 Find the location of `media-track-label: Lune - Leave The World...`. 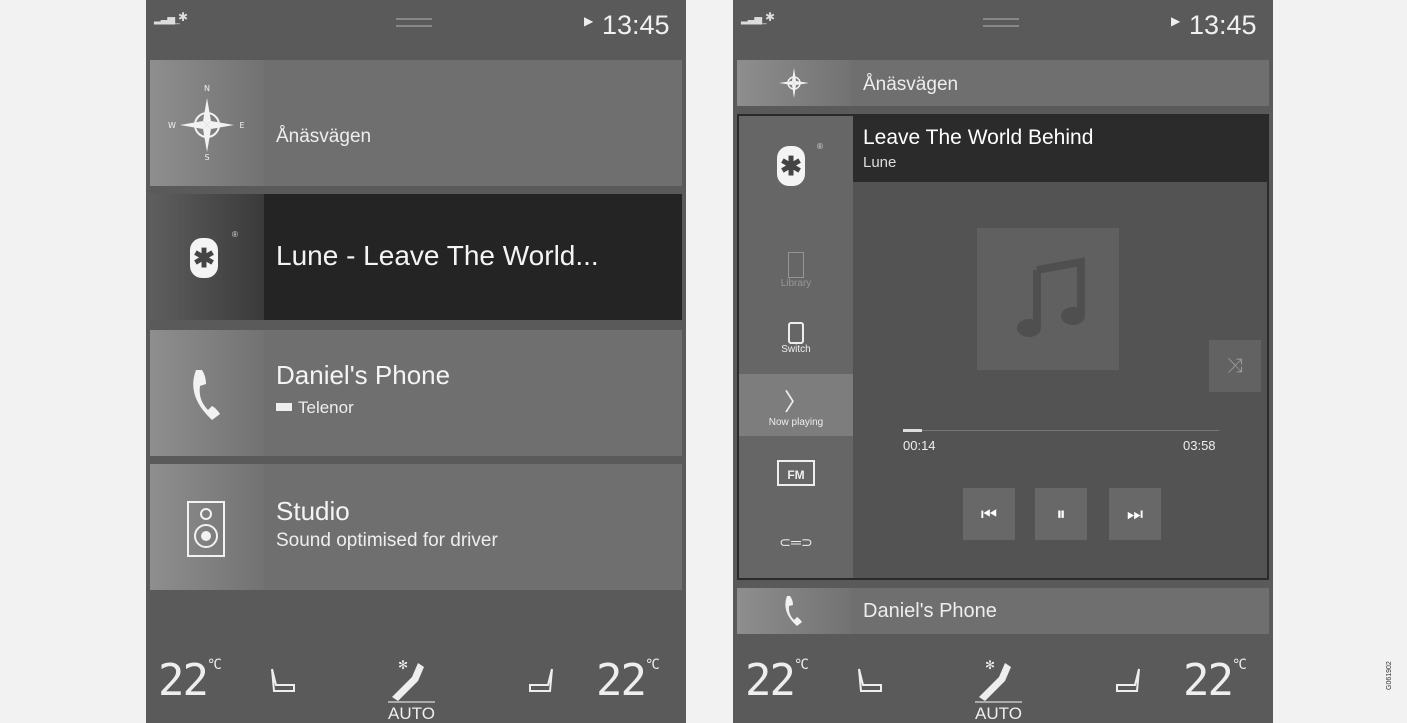

media-track-label: Lune - Leave The World... is located at coordinates (437, 255).